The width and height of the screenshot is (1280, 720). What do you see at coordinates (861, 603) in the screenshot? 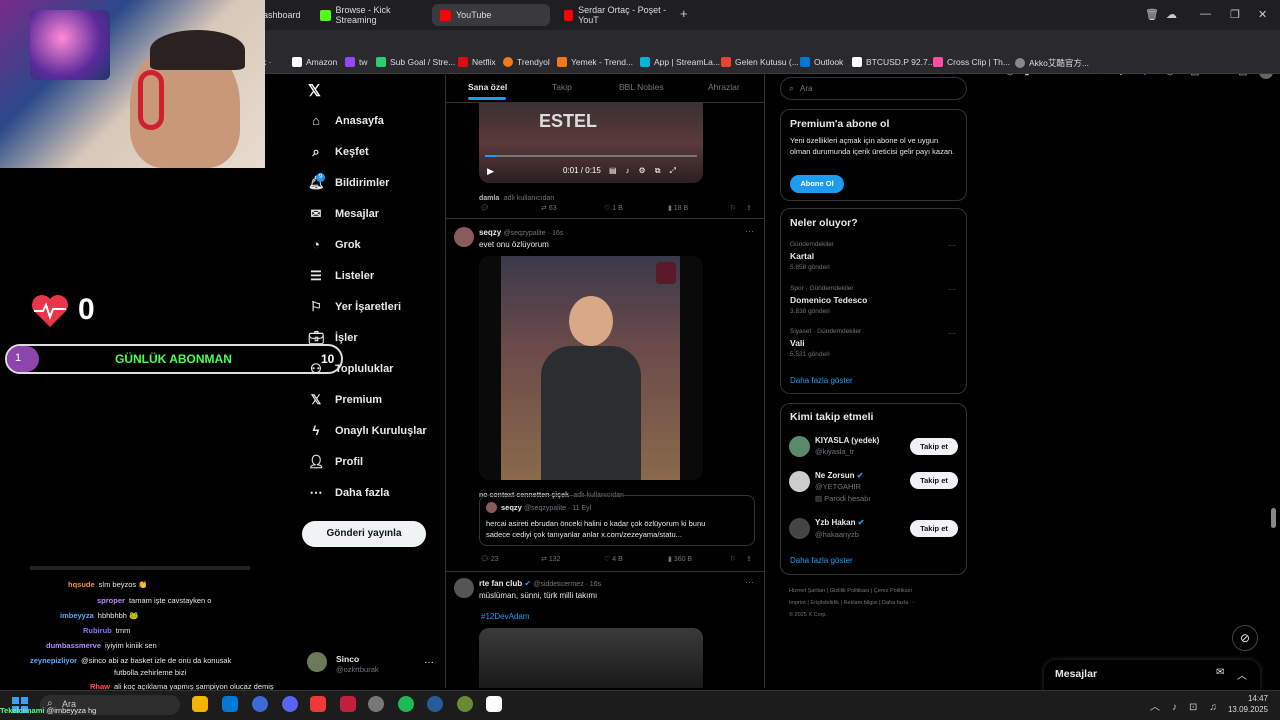
I see `footer-link: Reklam bilgisi` at bounding box center [861, 603].